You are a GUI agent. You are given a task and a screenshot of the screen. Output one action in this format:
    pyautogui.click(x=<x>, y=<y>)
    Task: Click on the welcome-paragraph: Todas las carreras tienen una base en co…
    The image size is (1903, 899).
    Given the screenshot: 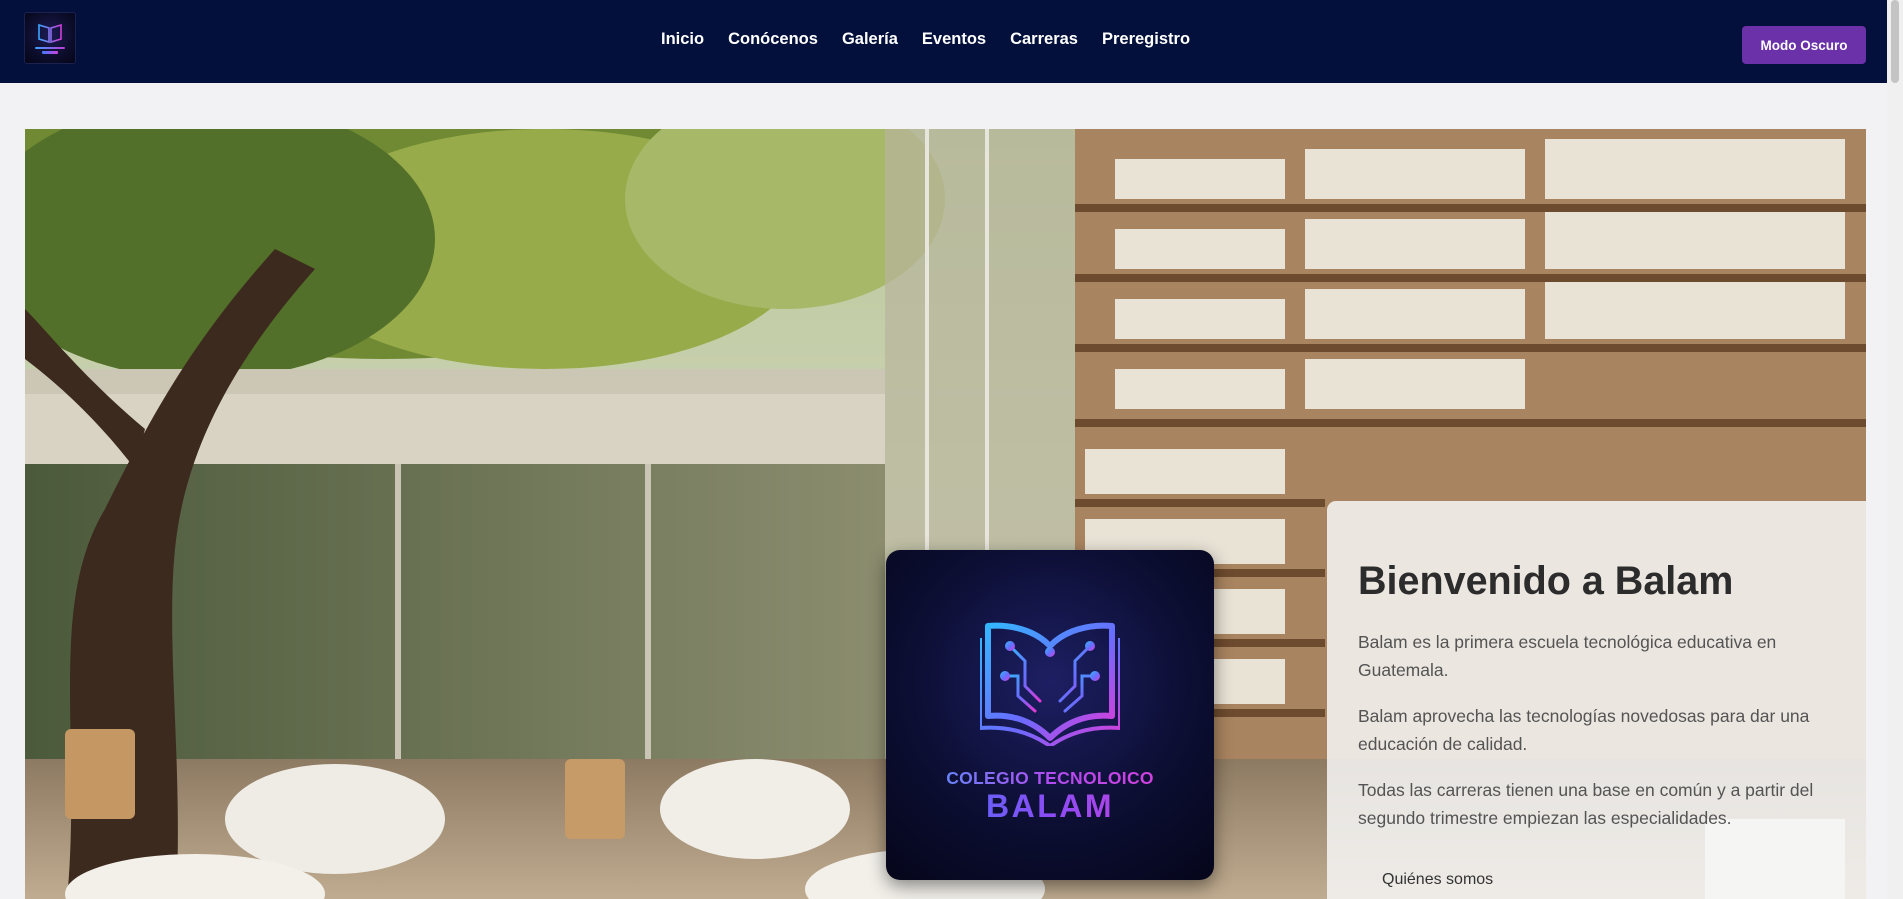 What is the action you would take?
    pyautogui.click(x=1586, y=804)
    